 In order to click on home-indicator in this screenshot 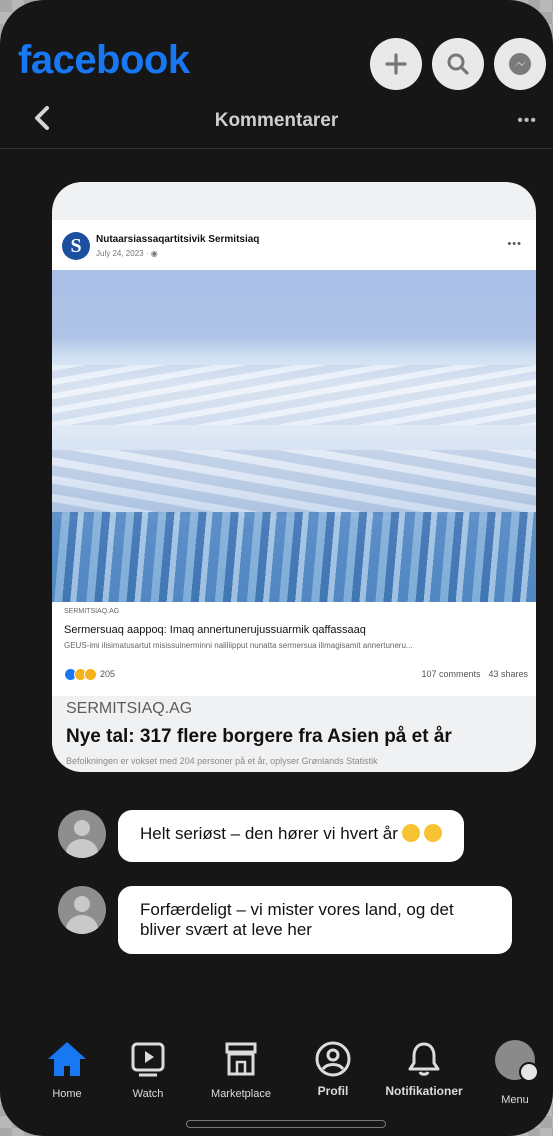, I will do `click(286, 1124)`.